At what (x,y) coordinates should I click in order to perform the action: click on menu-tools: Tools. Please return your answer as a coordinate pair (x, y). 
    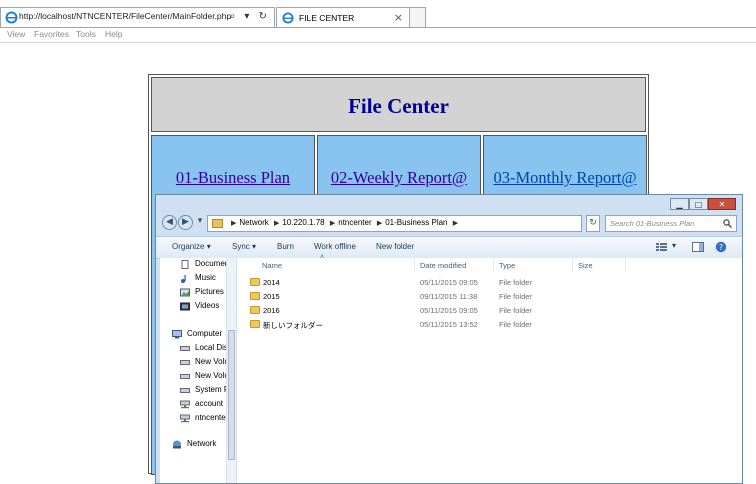
    Looking at the image, I should click on (86, 34).